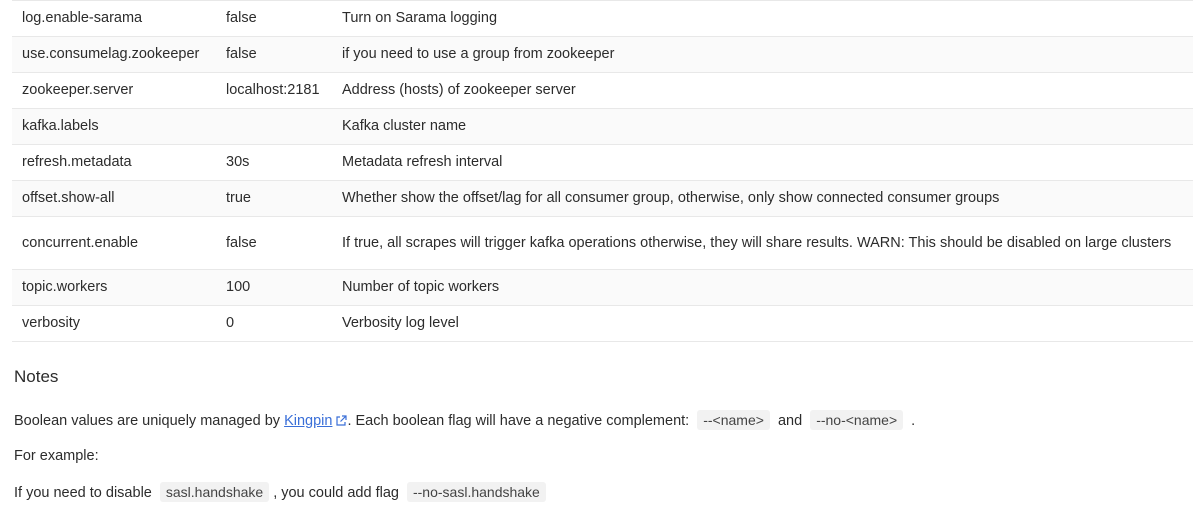  Describe the element at coordinates (420, 18) in the screenshot. I see `flag-description: Turn on Sarama logging` at that location.